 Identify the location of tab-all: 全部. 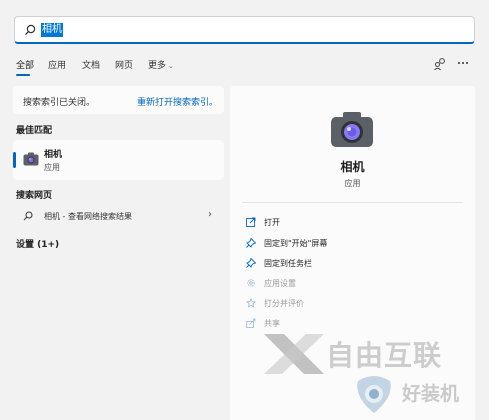
(25, 64).